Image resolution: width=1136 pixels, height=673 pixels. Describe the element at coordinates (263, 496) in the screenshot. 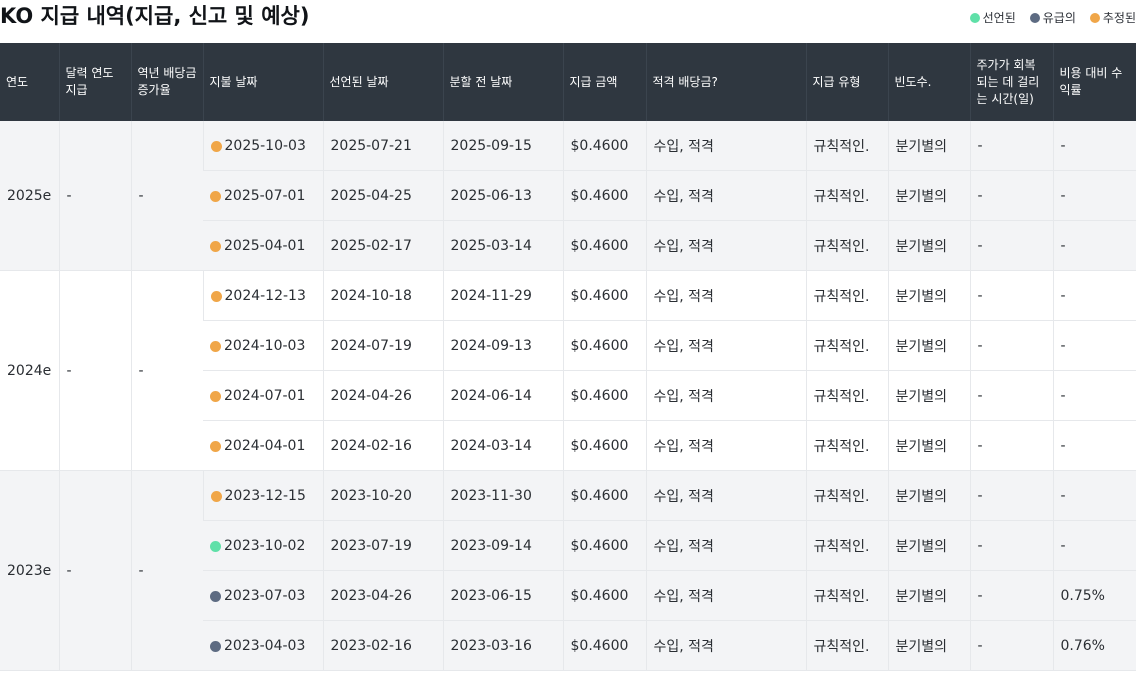

I see `pay-date-wrap: 2023-12-15` at that location.